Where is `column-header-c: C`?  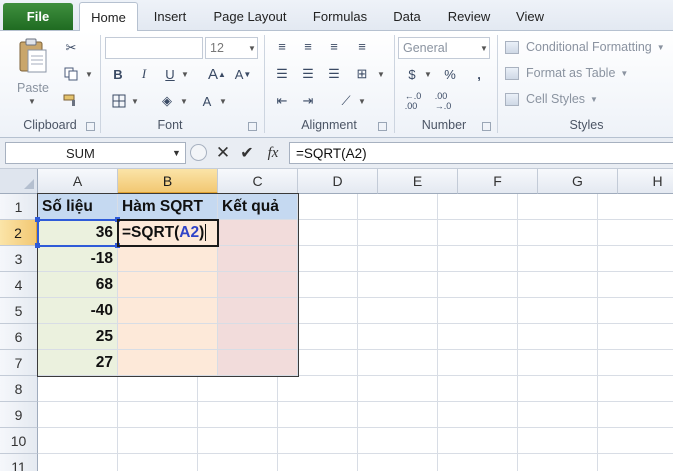
column-header-c: C is located at coordinates (258, 181).